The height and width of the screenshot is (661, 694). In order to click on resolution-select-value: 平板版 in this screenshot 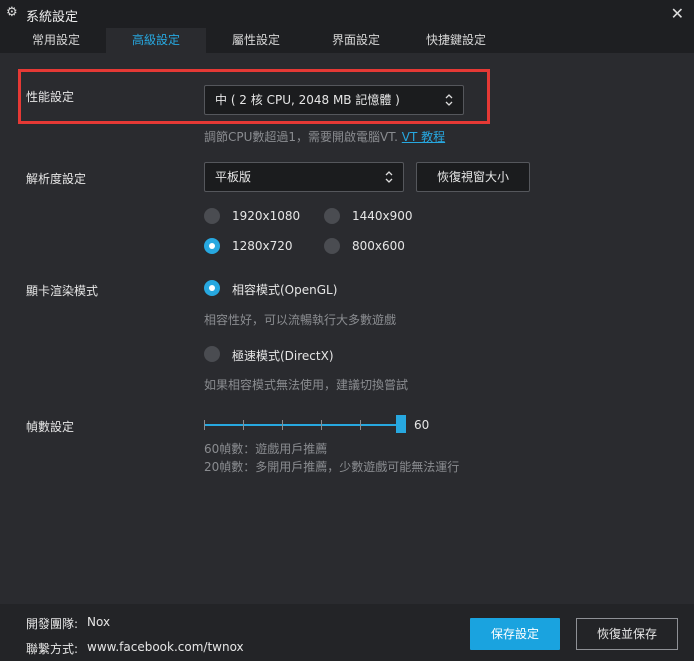, I will do `click(233, 177)`.